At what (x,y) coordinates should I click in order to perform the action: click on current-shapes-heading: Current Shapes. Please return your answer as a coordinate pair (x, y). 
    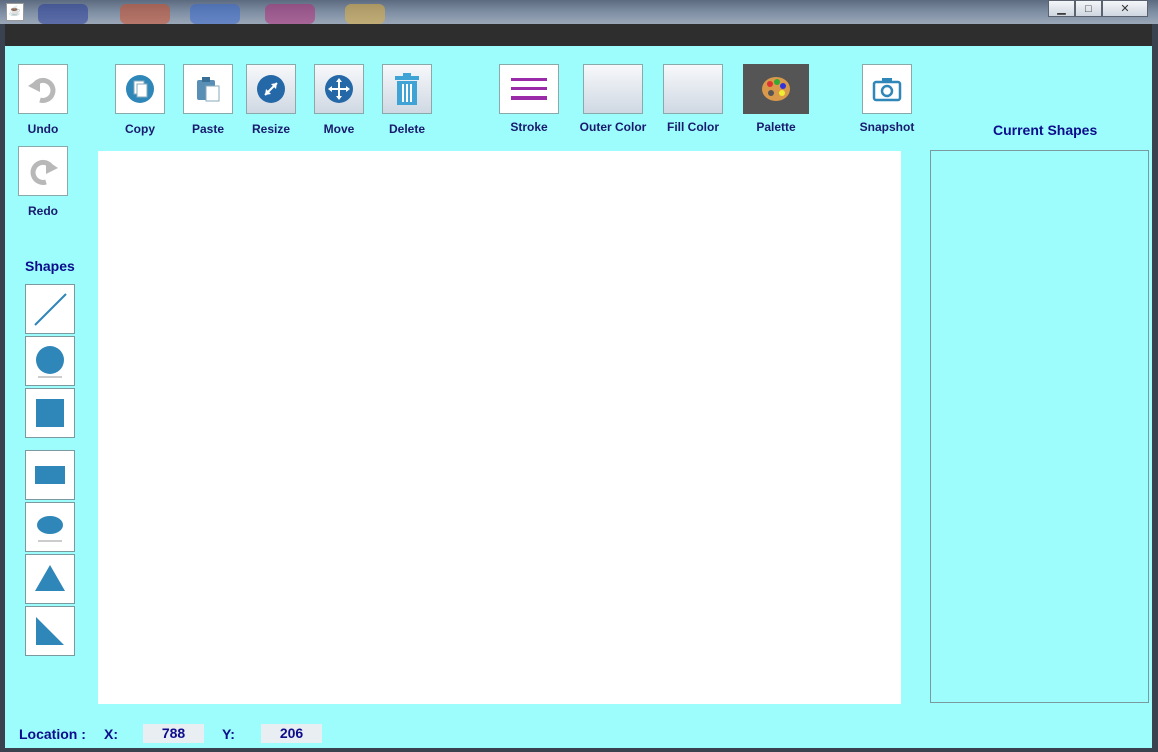
    Looking at the image, I should click on (1045, 130).